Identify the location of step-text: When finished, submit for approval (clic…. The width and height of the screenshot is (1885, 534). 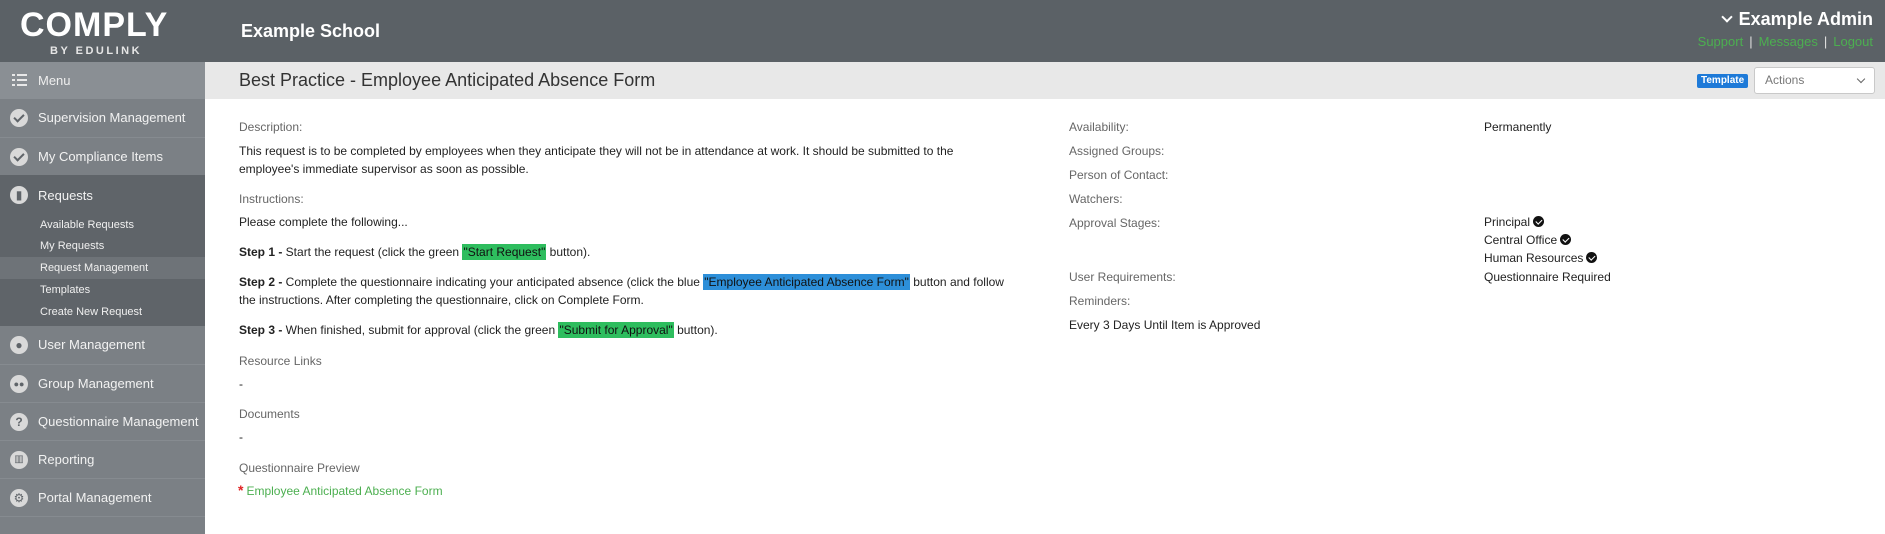
(420, 330).